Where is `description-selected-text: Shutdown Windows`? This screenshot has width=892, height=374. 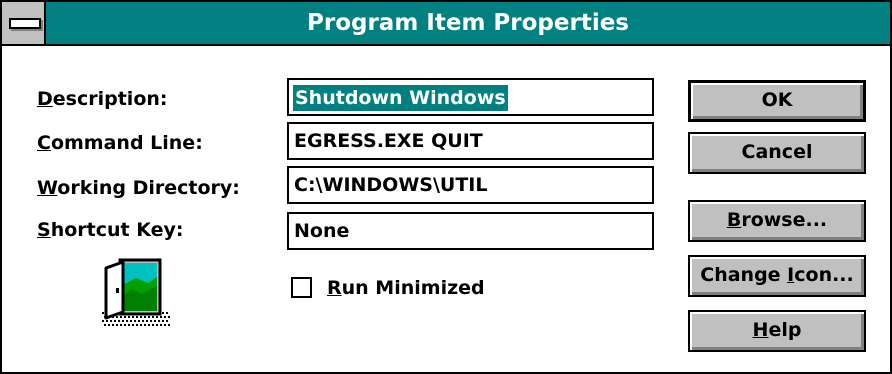
description-selected-text: Shutdown Windows is located at coordinates (400, 98).